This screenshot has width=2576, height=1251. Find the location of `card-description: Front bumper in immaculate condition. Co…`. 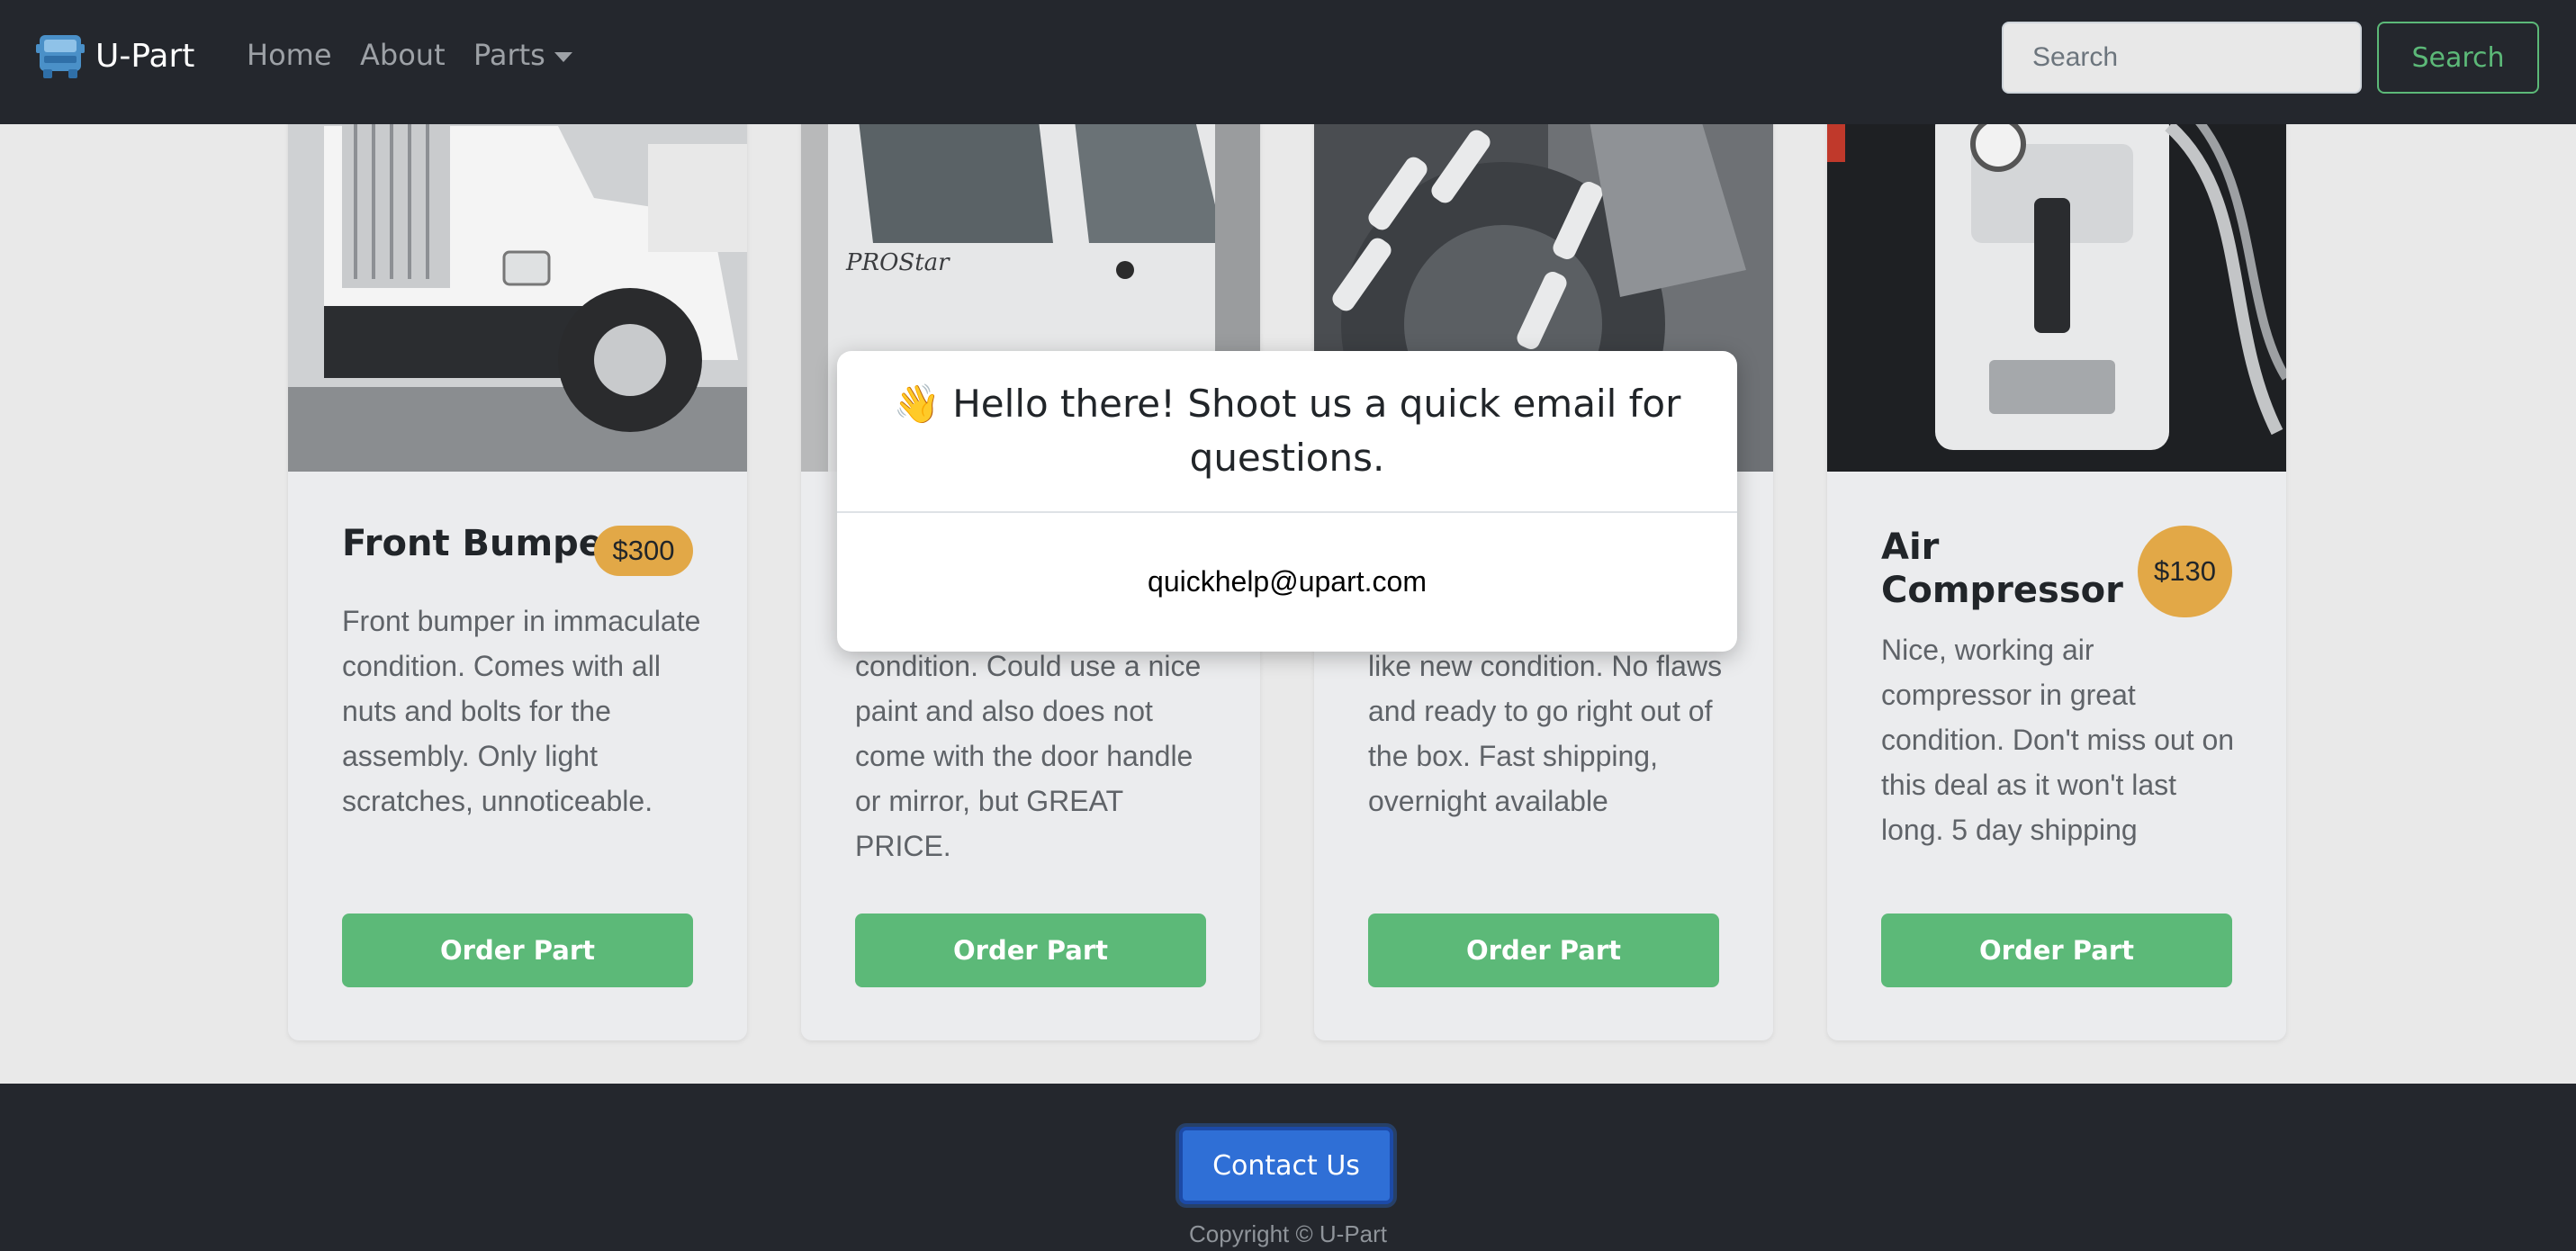

card-description: Front bumper in immaculate condition. Co… is located at coordinates (521, 711).